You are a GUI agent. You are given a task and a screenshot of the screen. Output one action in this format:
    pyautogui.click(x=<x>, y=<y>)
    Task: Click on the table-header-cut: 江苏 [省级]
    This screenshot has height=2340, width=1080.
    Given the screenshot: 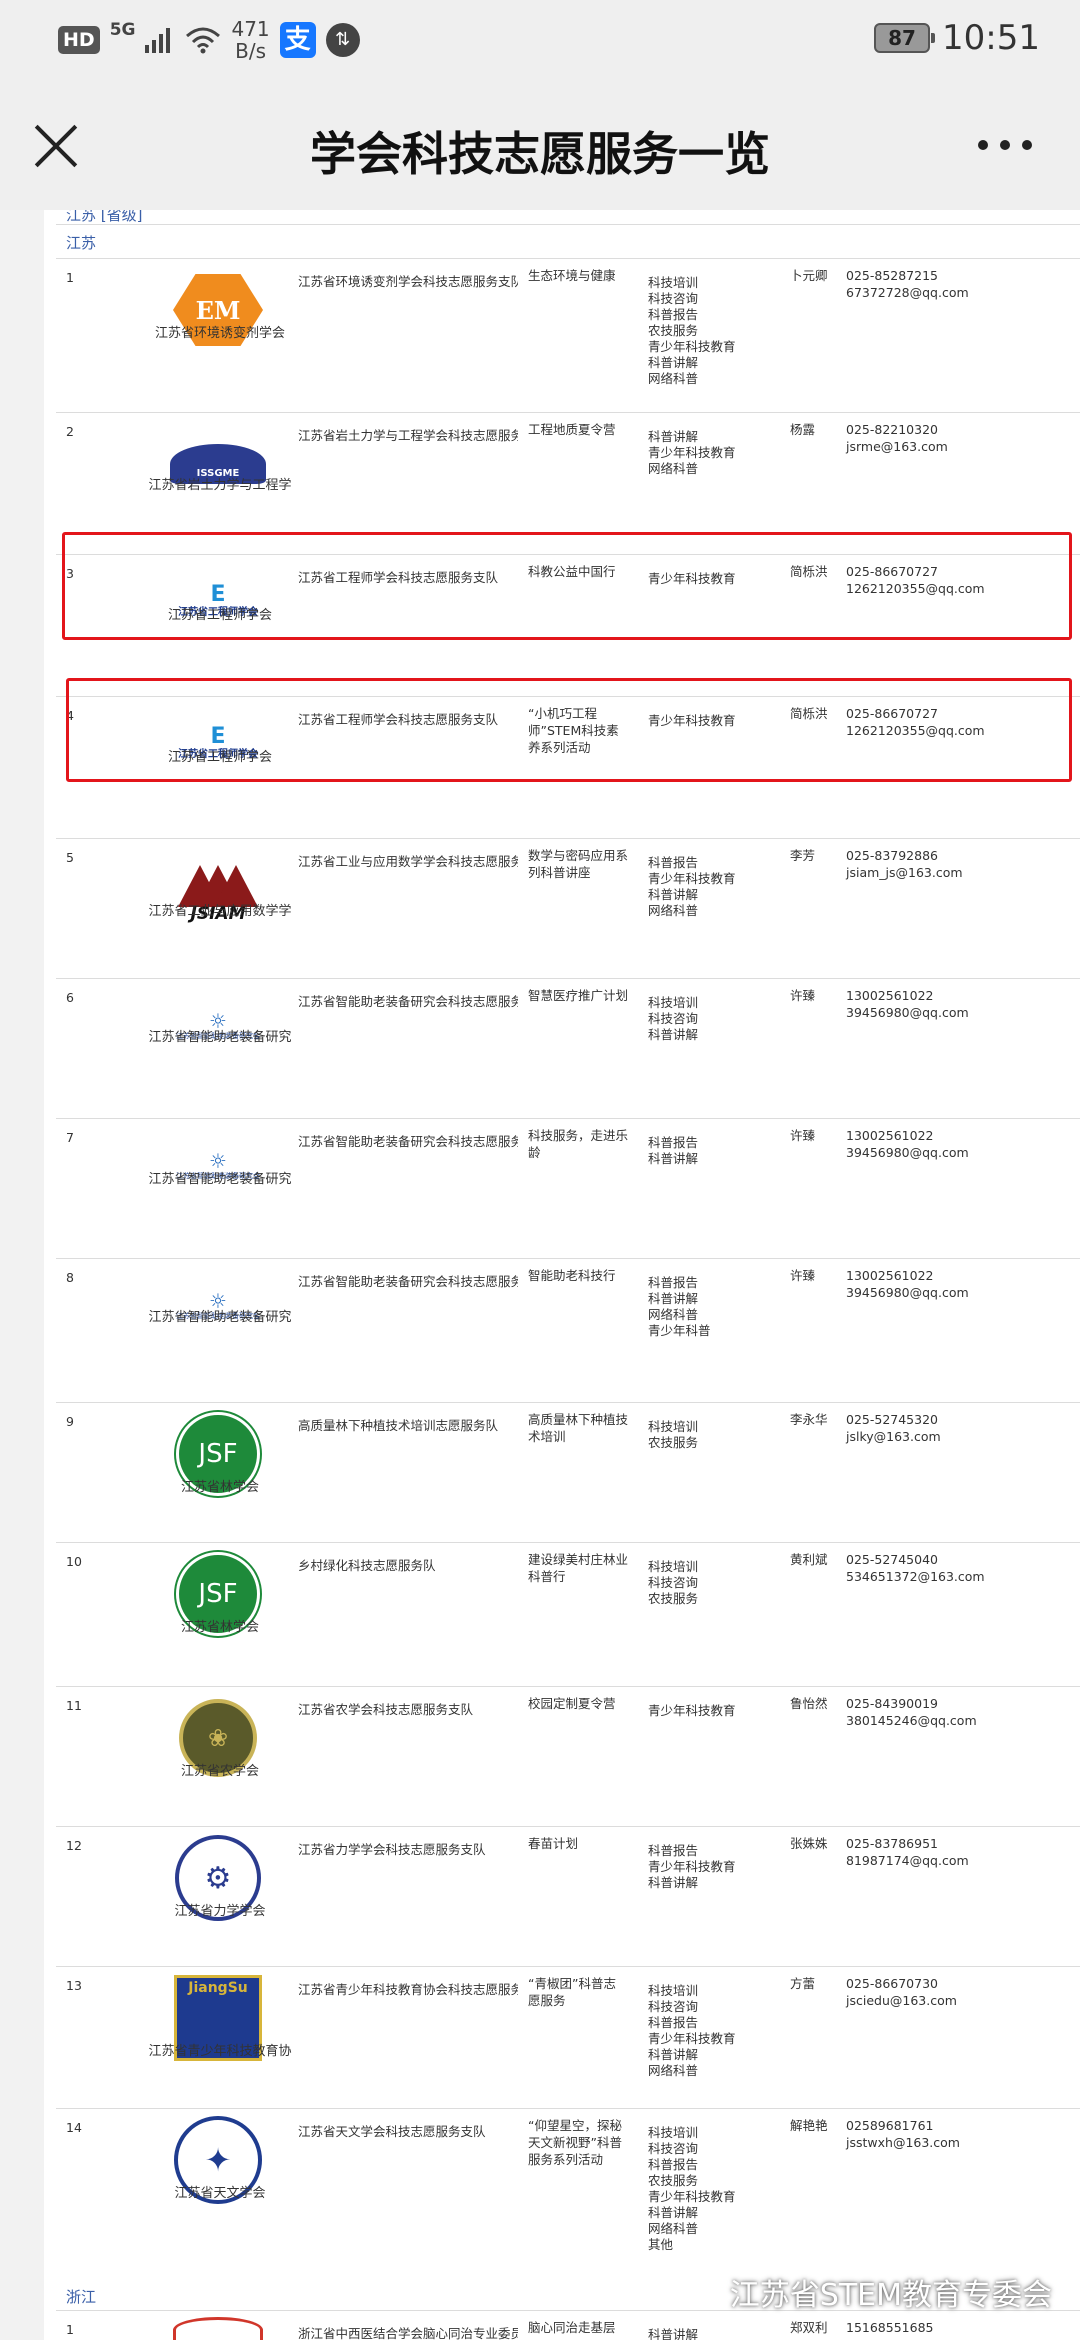 What is the action you would take?
    pyautogui.click(x=104, y=217)
    